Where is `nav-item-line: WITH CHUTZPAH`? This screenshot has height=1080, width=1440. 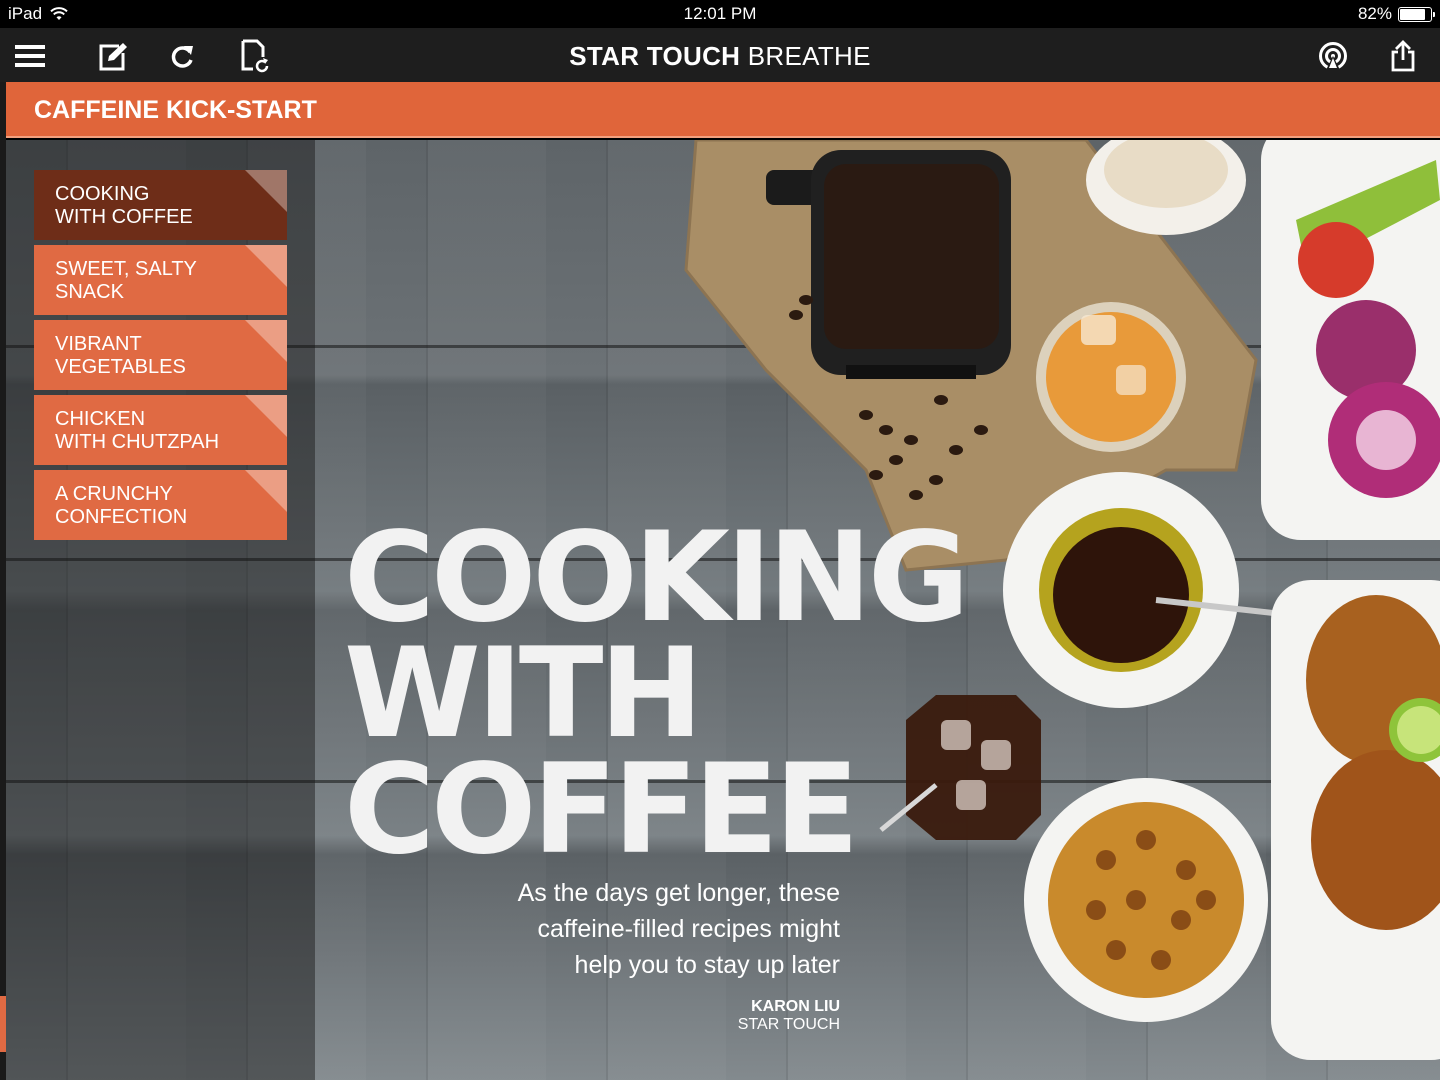 nav-item-line: WITH CHUTZPAH is located at coordinates (137, 442).